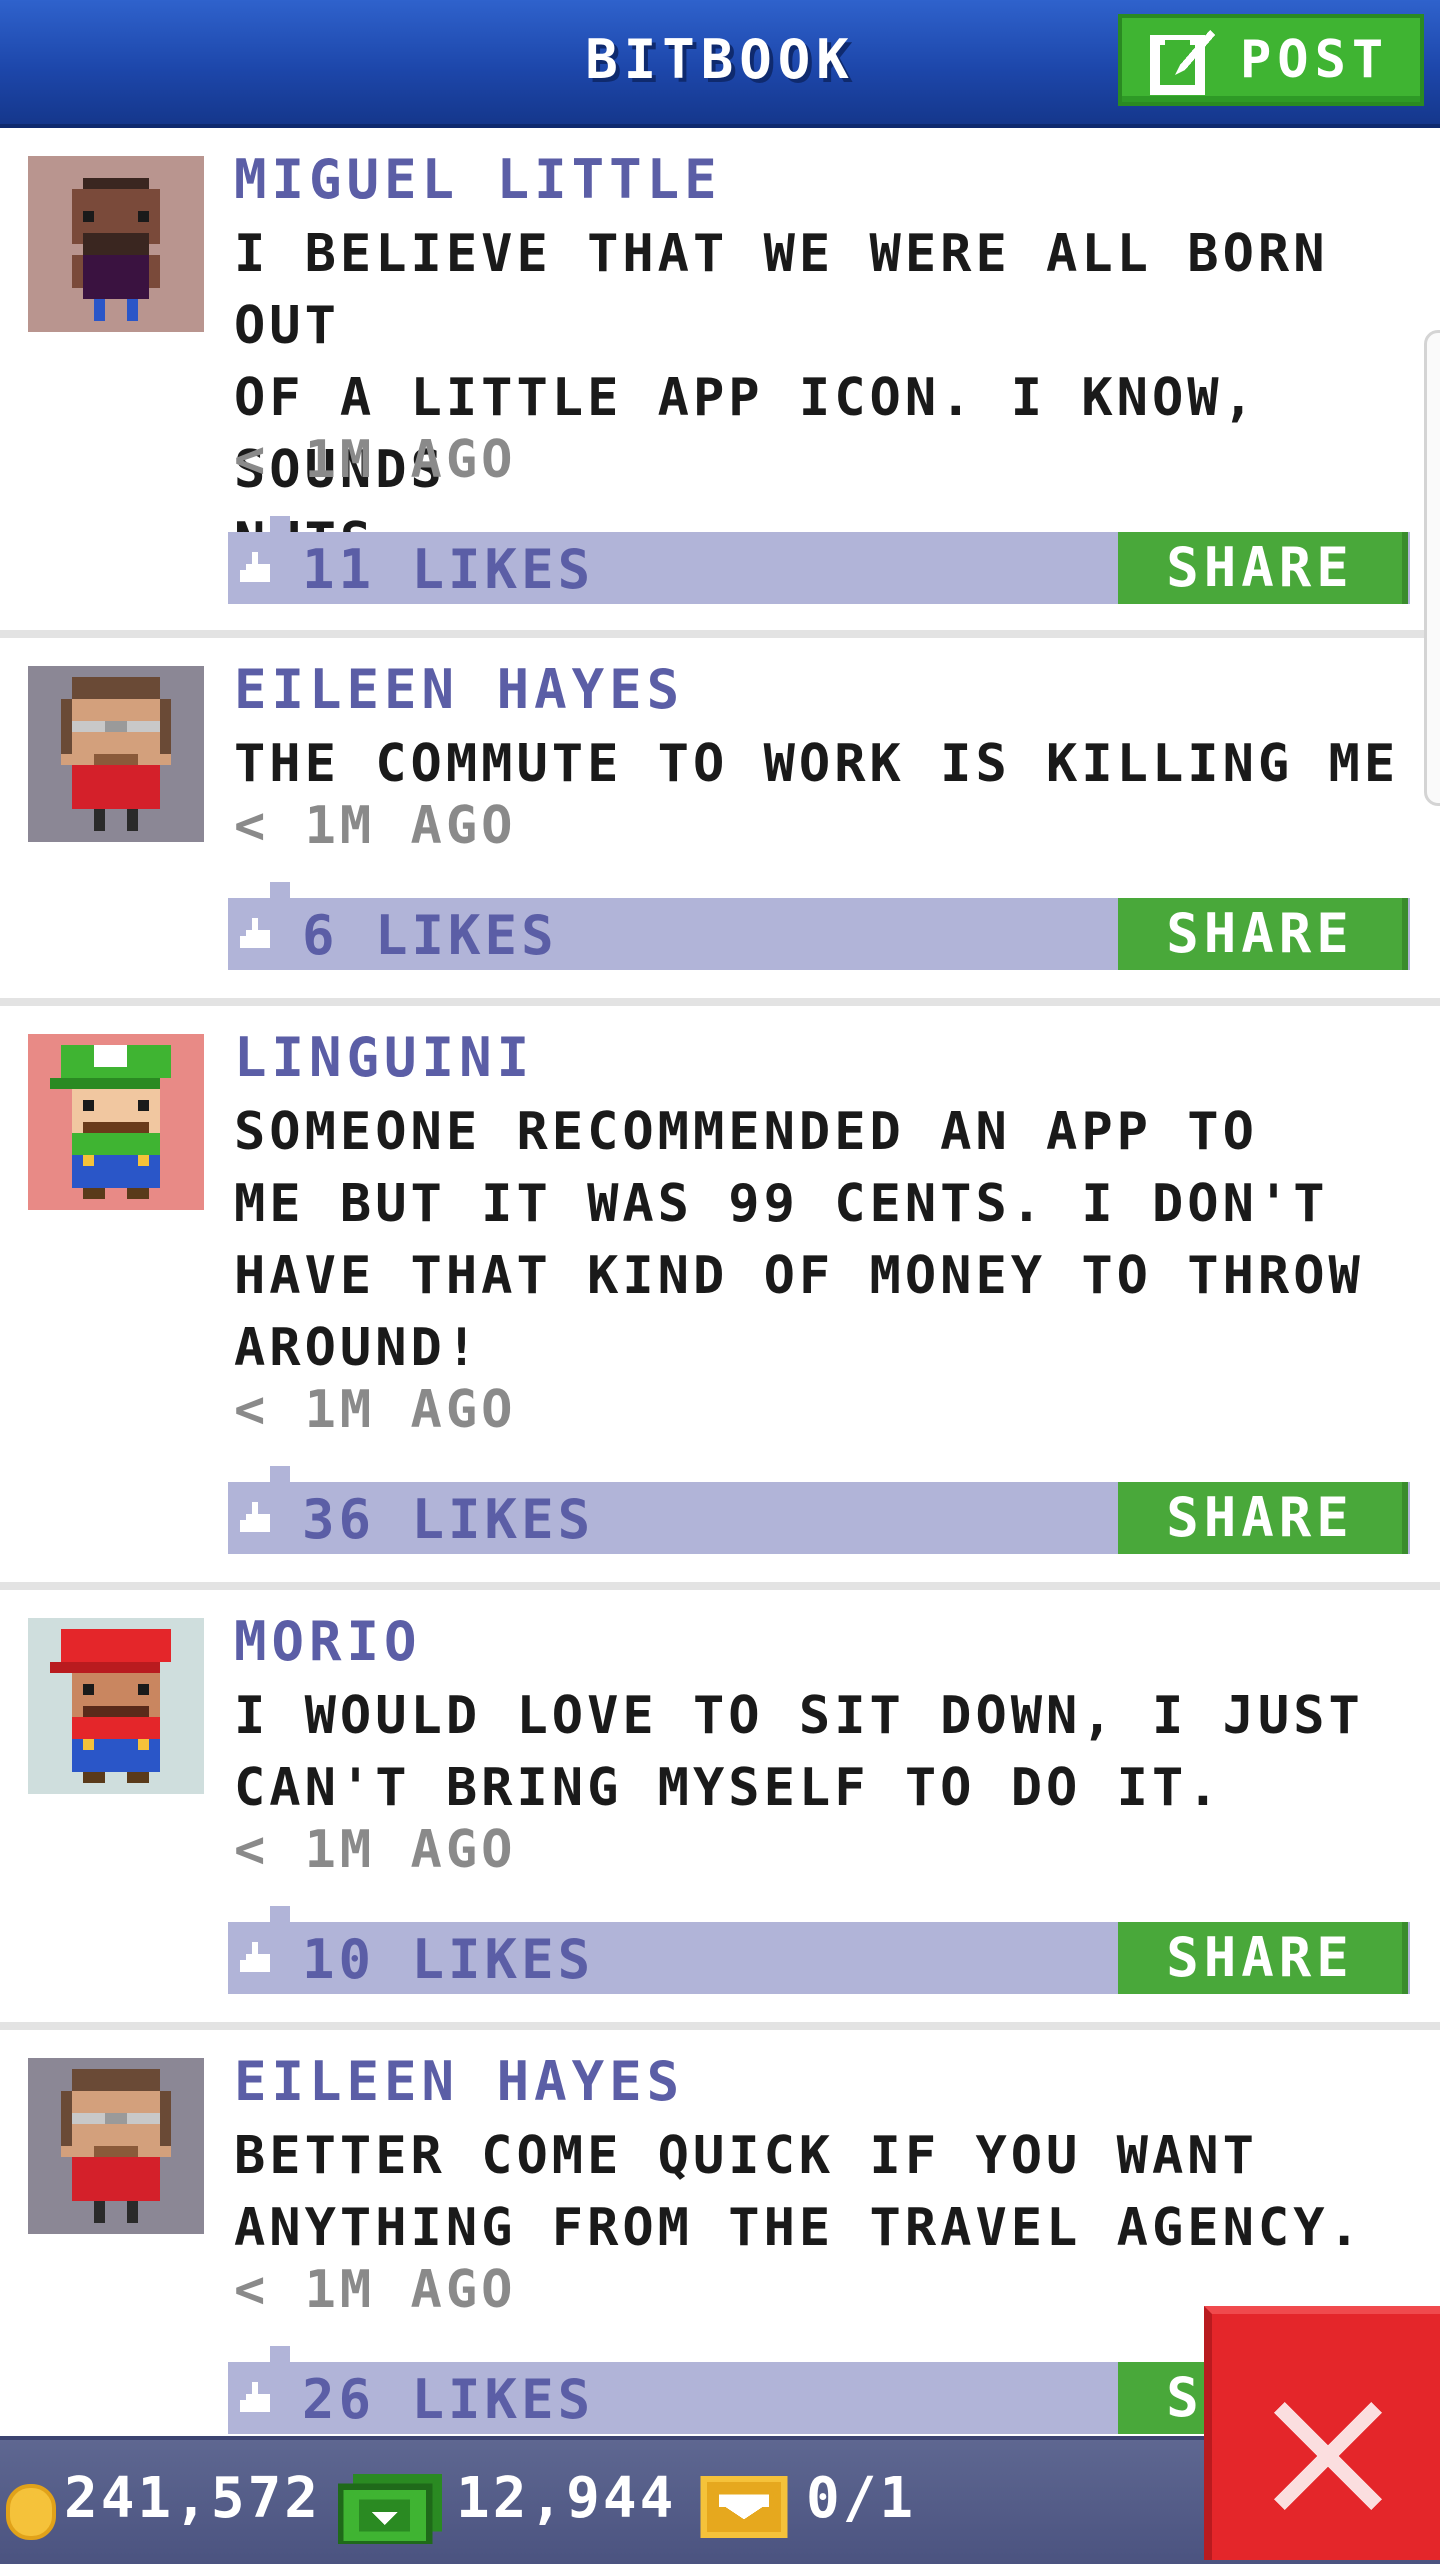  I want to click on like-count: 11 LIKES, so click(448, 569).